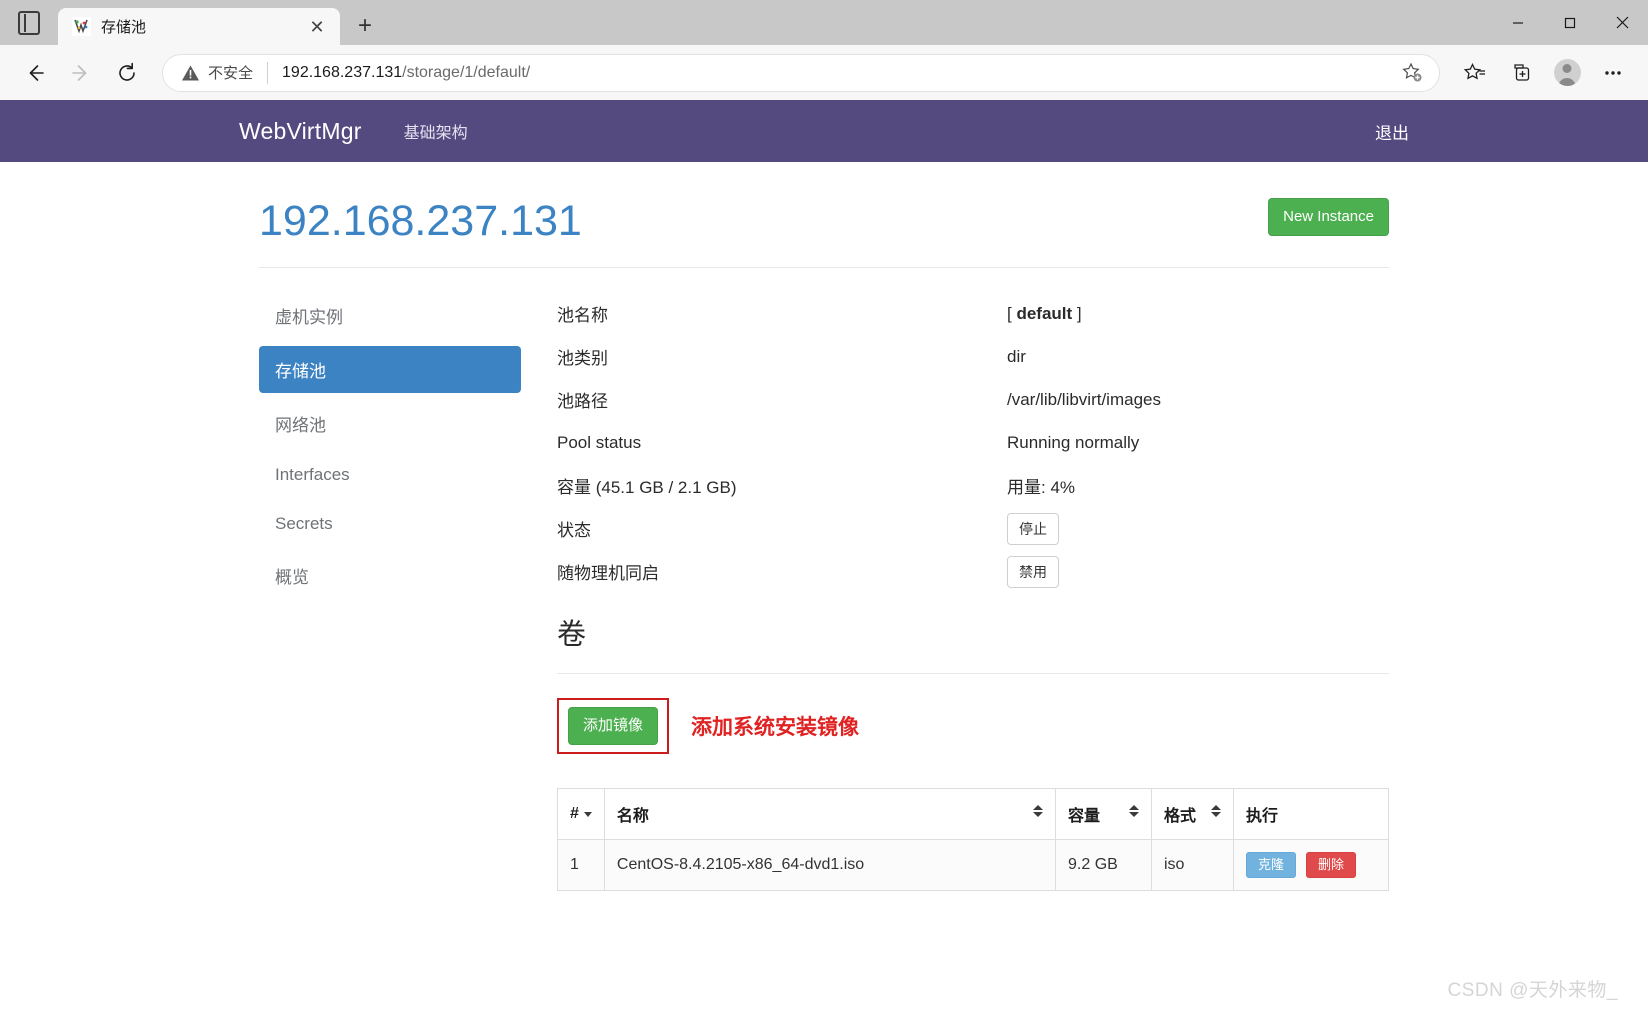 The width and height of the screenshot is (1648, 1024). I want to click on detail-label-state: 状态, so click(574, 531).